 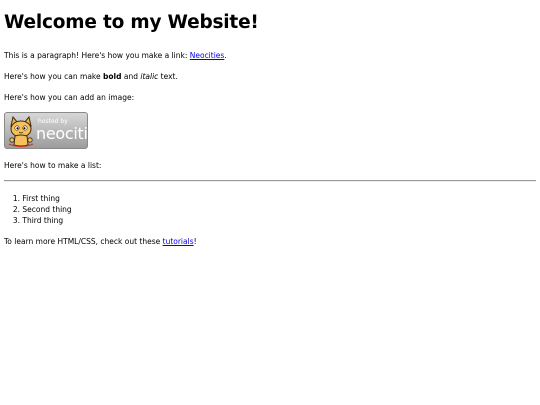 What do you see at coordinates (225, 55) in the screenshot?
I see `paragraph-link-suffix: .` at bounding box center [225, 55].